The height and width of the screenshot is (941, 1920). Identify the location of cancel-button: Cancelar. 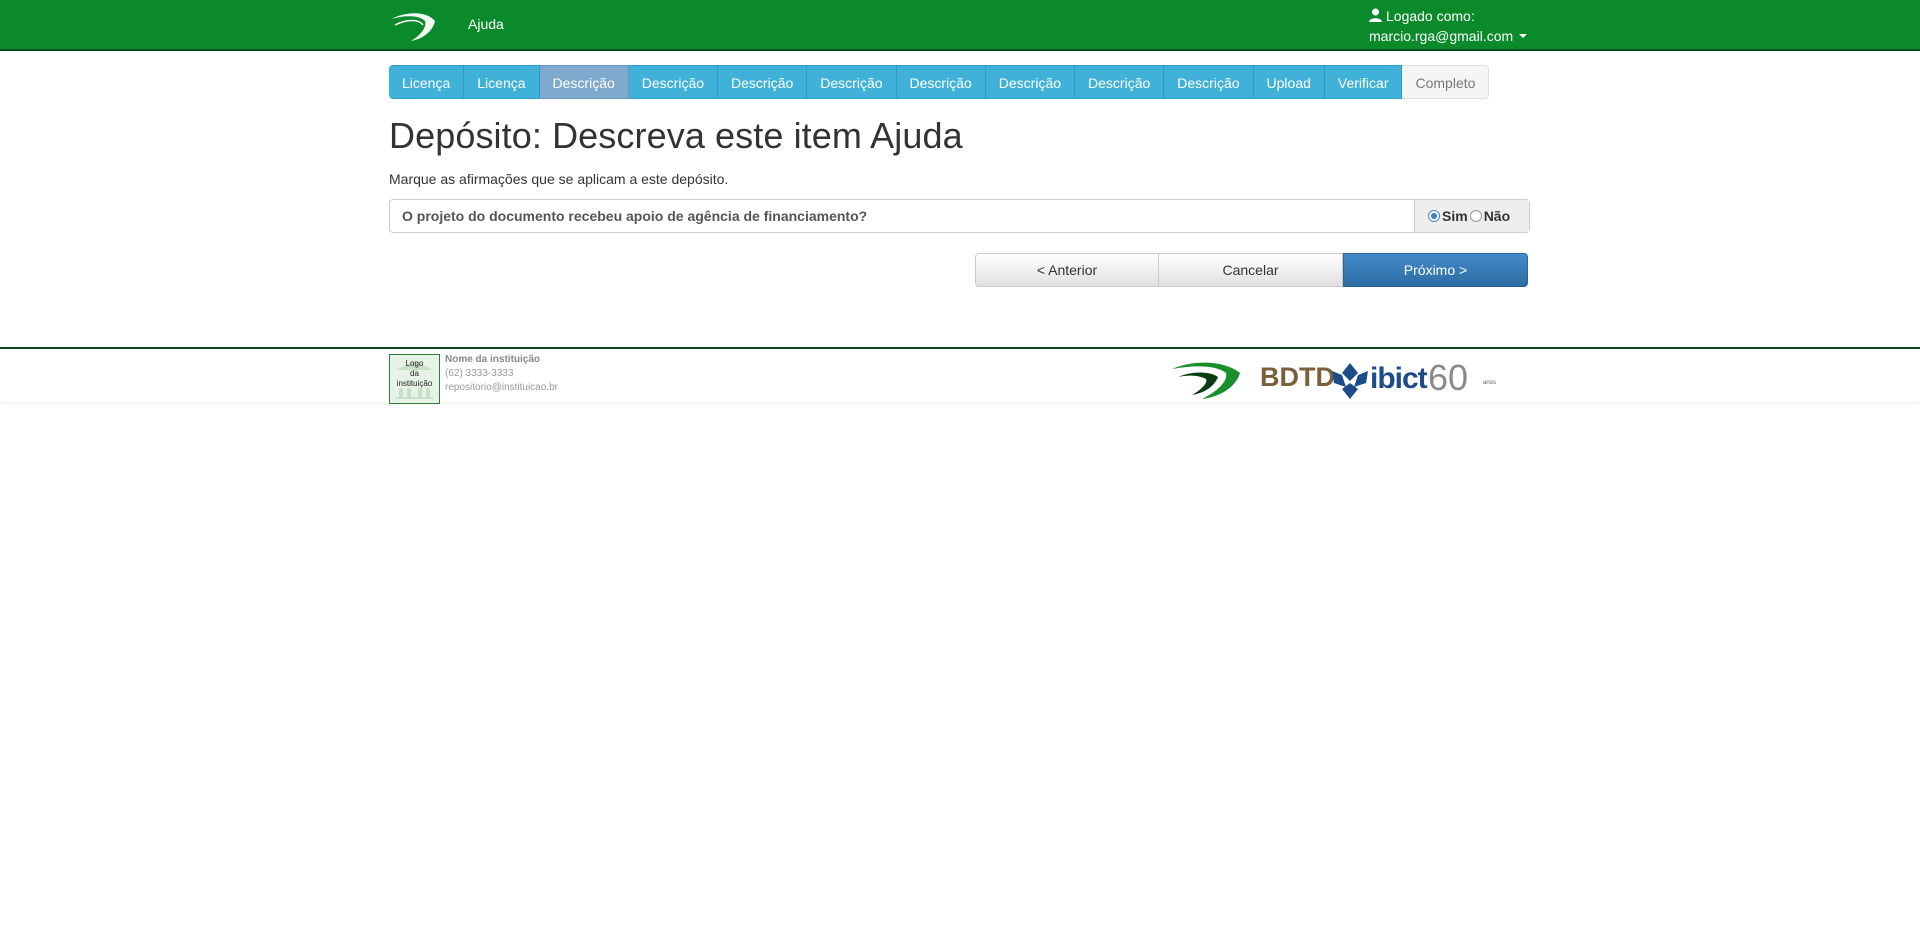
(1251, 270).